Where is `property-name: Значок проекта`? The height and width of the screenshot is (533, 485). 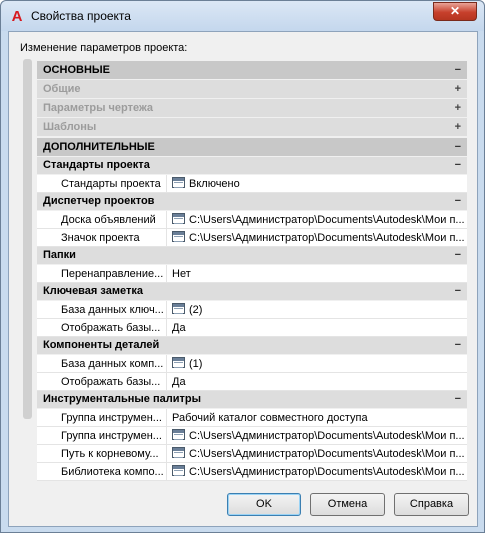
property-name: Значок проекта is located at coordinates (102, 238).